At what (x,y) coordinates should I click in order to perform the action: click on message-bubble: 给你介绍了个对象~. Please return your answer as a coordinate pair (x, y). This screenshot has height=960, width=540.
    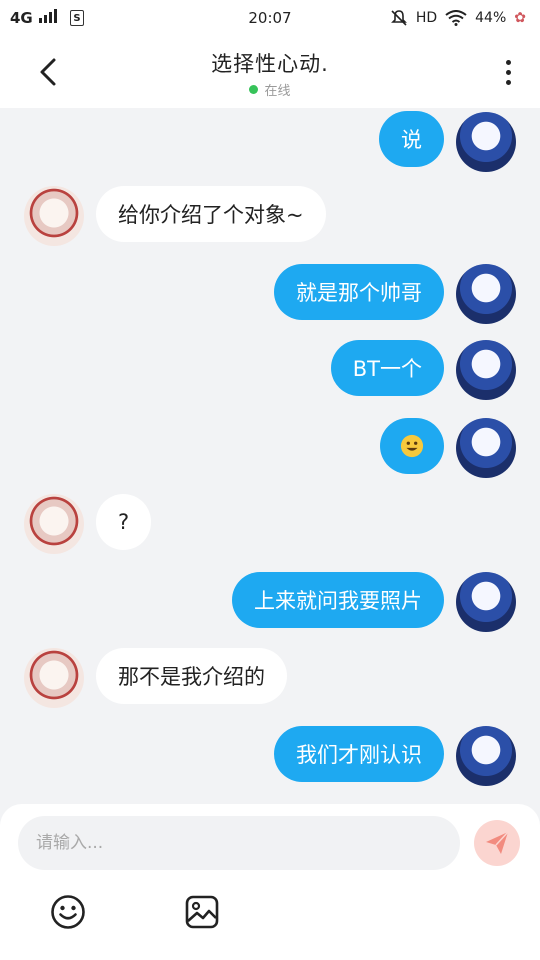
    Looking at the image, I should click on (211, 214).